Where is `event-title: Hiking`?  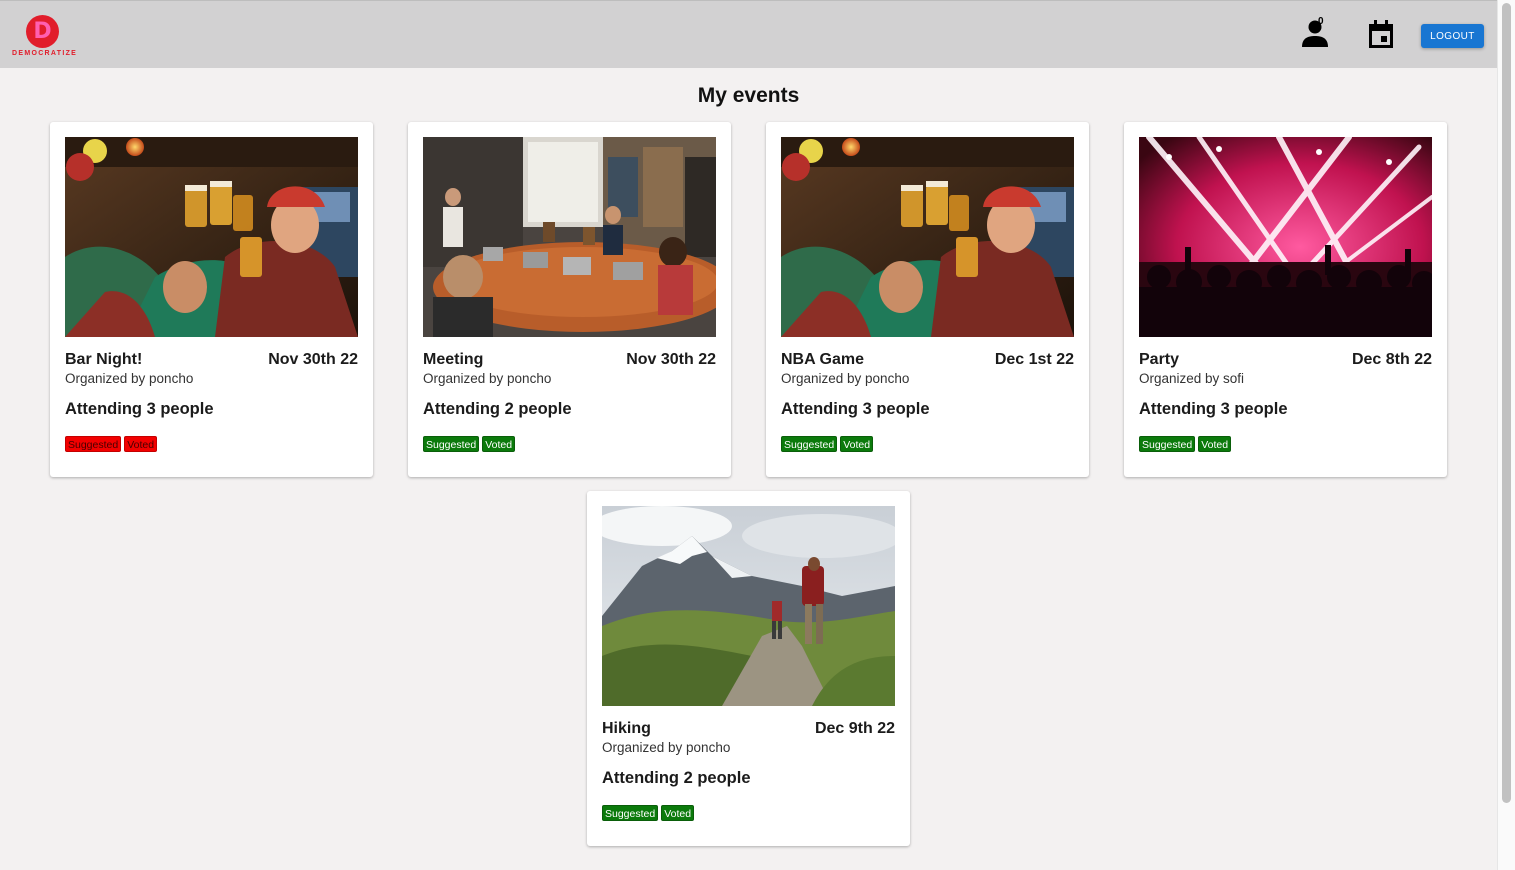 event-title: Hiking is located at coordinates (626, 728).